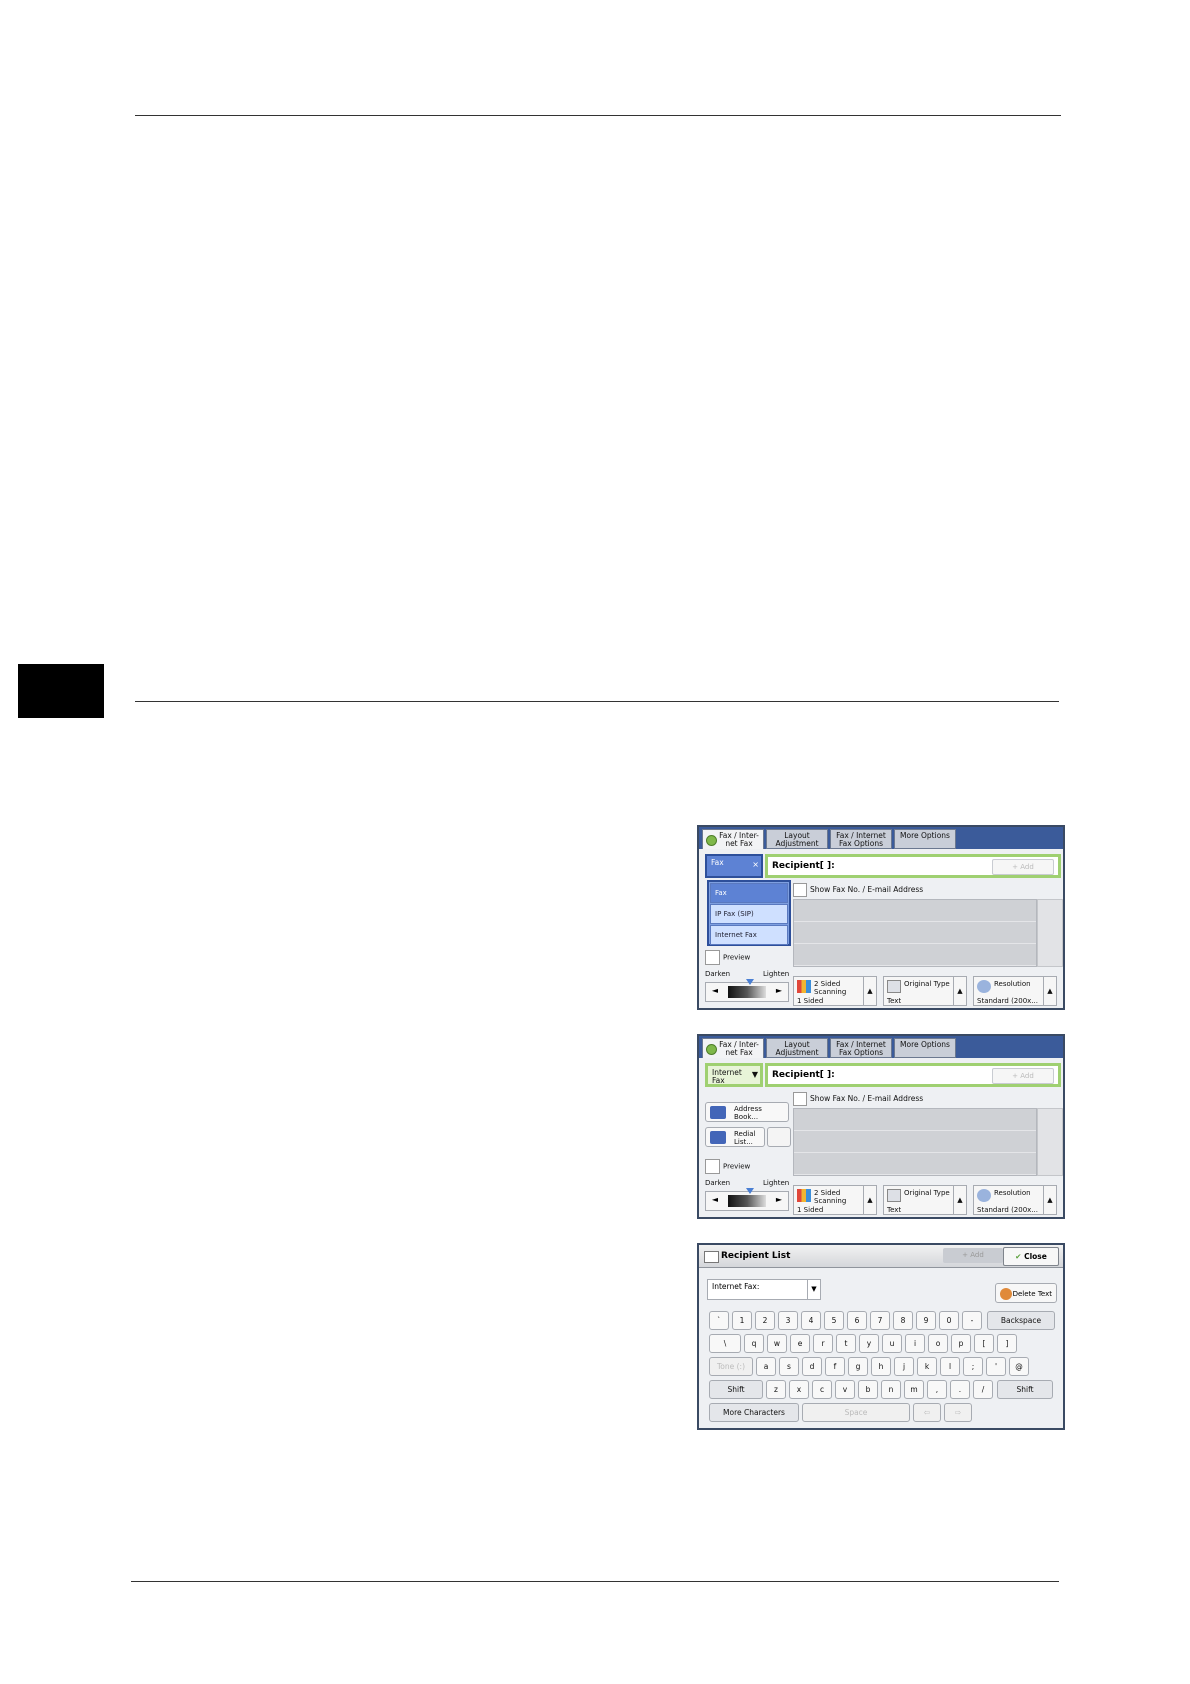 The height and width of the screenshot is (1684, 1190). I want to click on key: ;, so click(973, 1366).